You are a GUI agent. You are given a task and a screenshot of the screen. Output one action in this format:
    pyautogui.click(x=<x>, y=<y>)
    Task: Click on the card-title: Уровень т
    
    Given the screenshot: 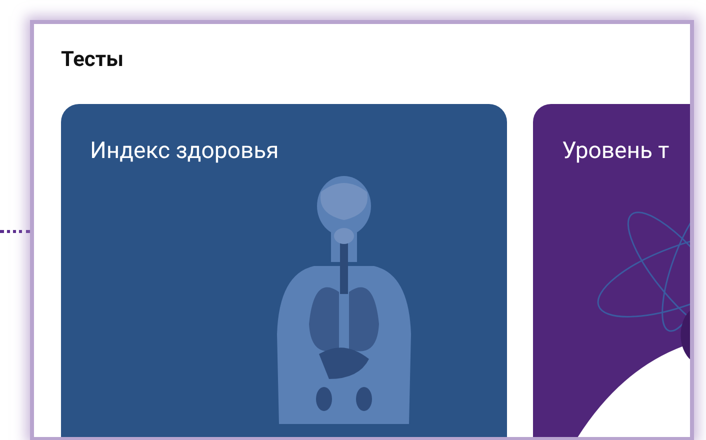 What is the action you would take?
    pyautogui.click(x=616, y=151)
    